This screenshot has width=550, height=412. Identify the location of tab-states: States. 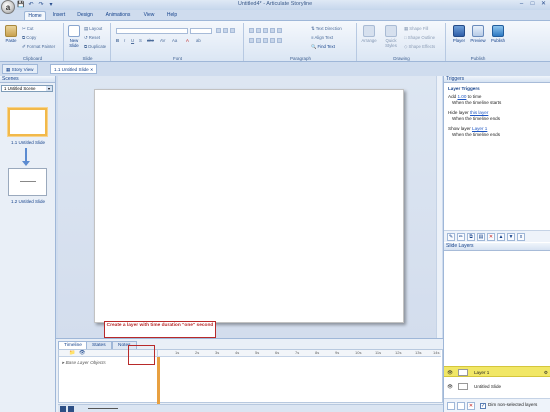
(99, 345).